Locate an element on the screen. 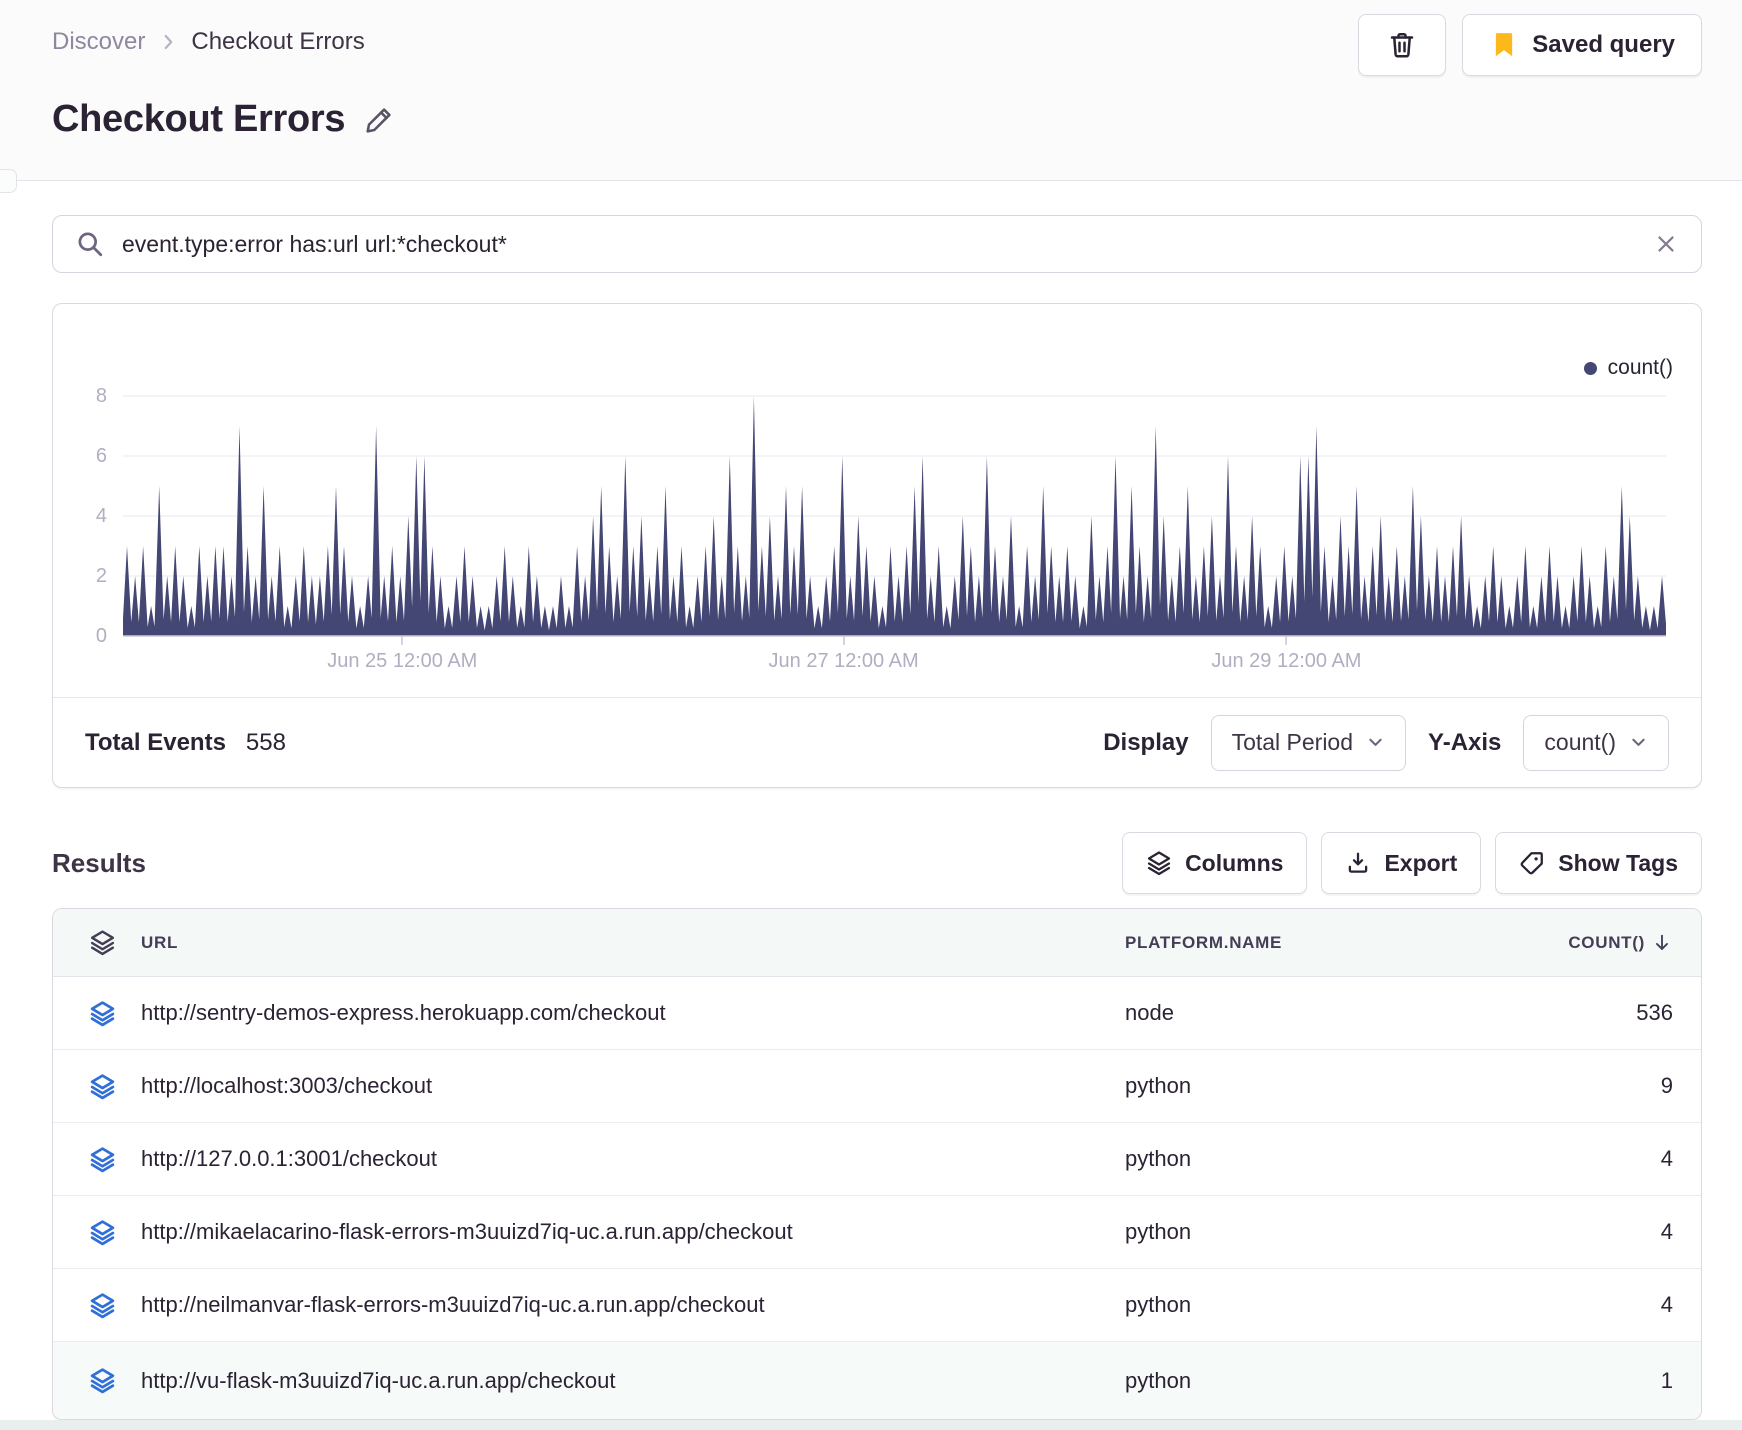 This screenshot has width=1742, height=1430. search-input is located at coordinates (879, 244).